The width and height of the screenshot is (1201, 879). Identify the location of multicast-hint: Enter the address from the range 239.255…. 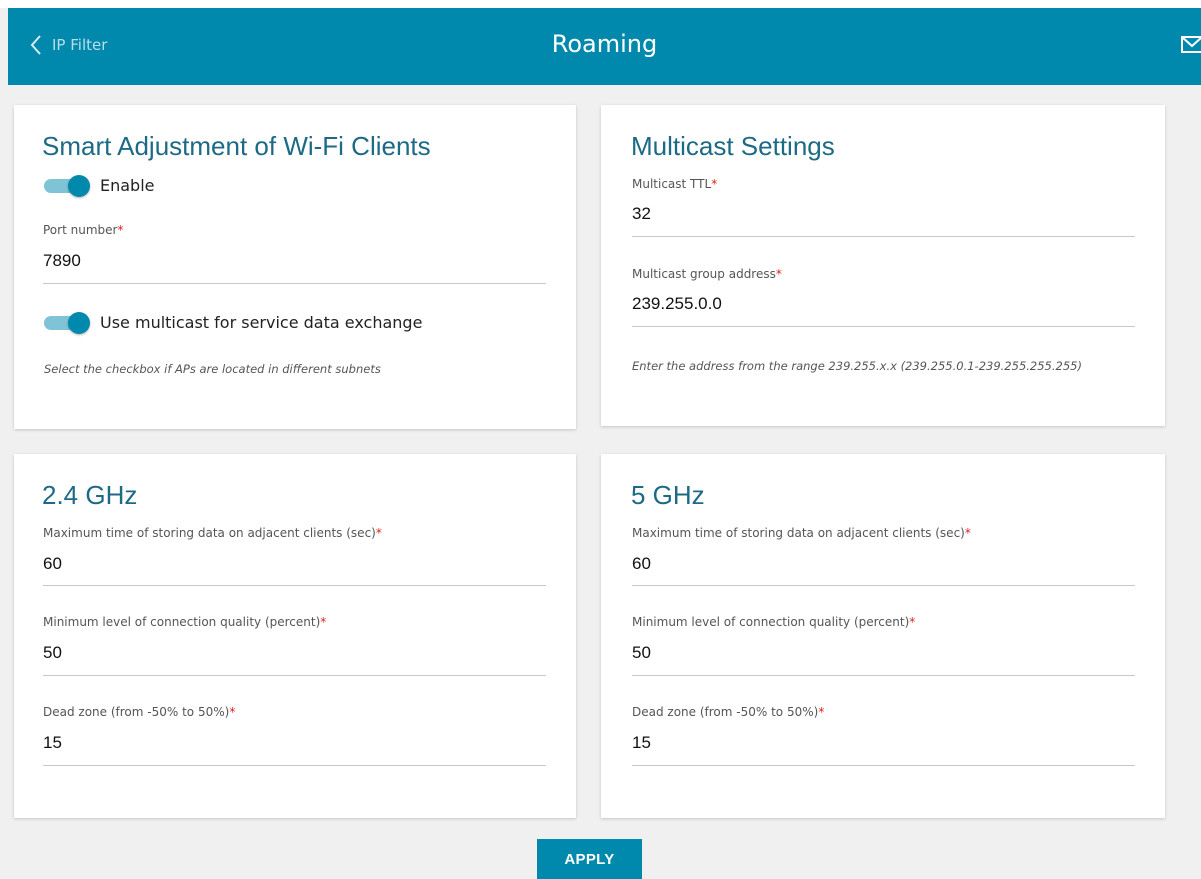
(857, 366).